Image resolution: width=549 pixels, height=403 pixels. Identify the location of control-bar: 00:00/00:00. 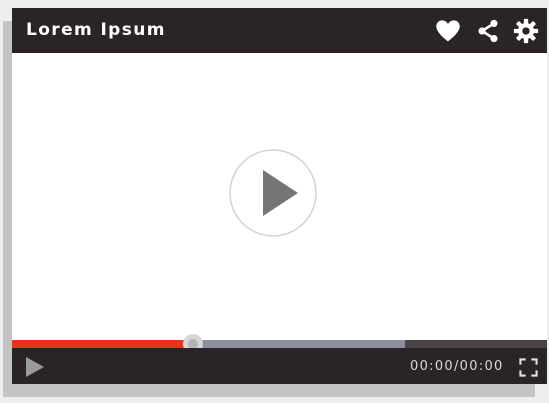
(279, 366).